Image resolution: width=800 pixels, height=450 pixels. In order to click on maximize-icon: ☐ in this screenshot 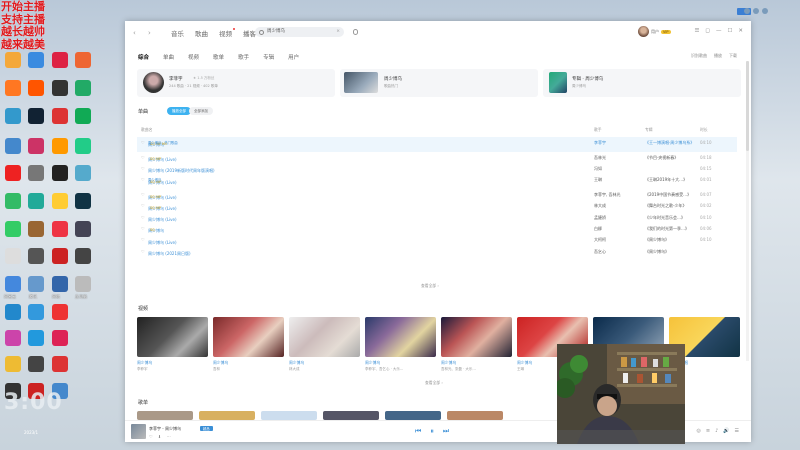, I will do `click(729, 31)`.